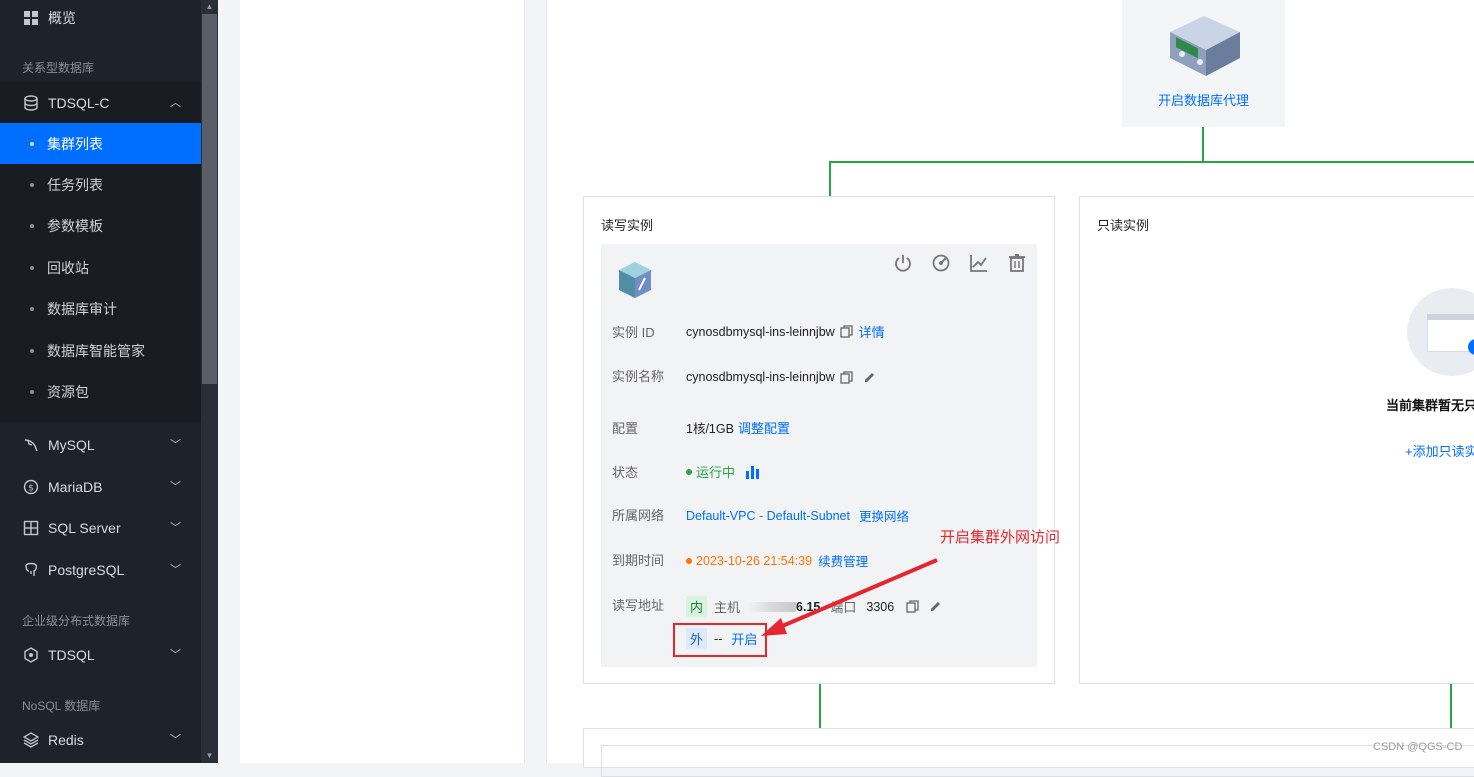  I want to click on dashboard-icon, so click(941, 263).